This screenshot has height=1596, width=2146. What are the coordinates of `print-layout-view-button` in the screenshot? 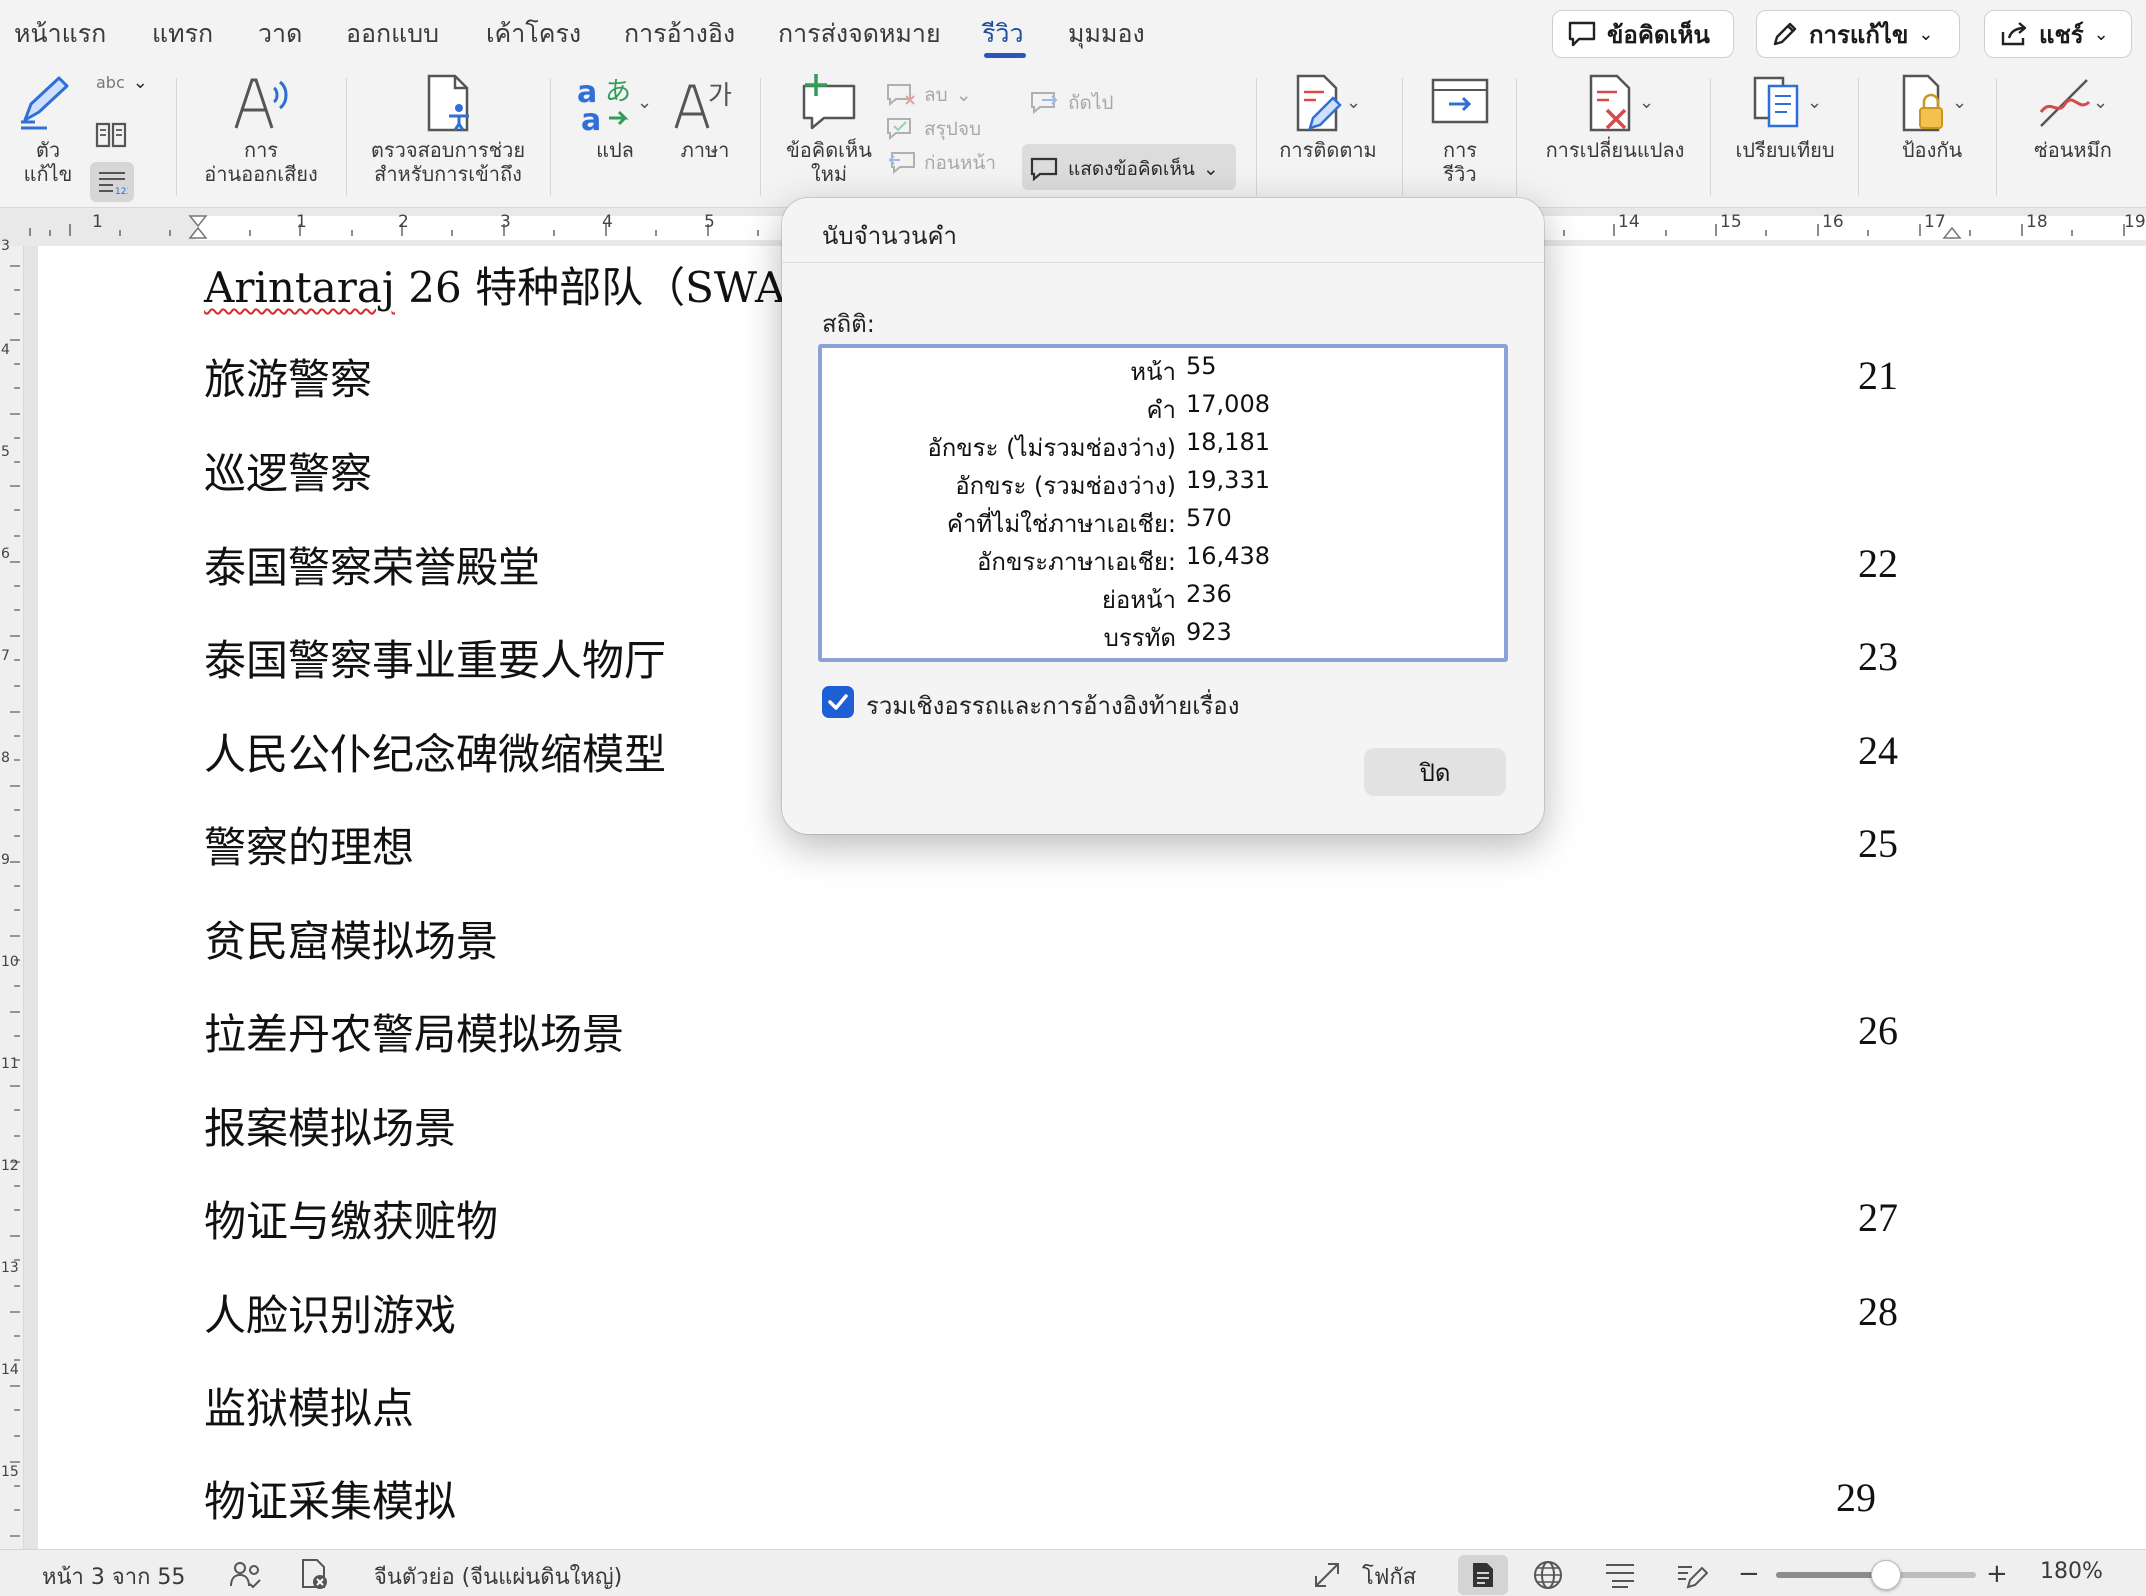 It's located at (1483, 1575).